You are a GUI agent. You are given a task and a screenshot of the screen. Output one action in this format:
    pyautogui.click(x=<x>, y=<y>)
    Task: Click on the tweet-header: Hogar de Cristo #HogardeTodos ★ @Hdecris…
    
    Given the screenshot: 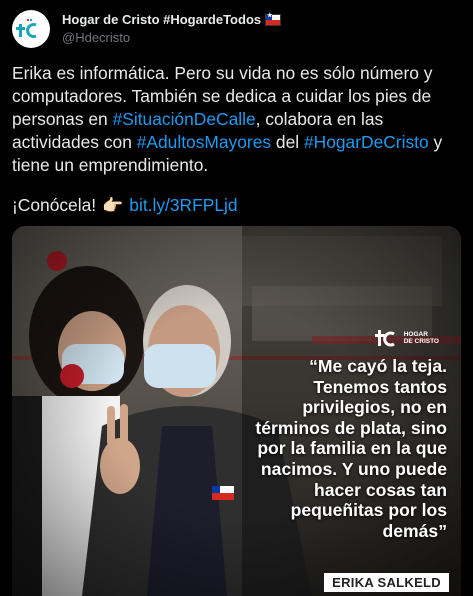 What is the action you would take?
    pyautogui.click(x=236, y=29)
    